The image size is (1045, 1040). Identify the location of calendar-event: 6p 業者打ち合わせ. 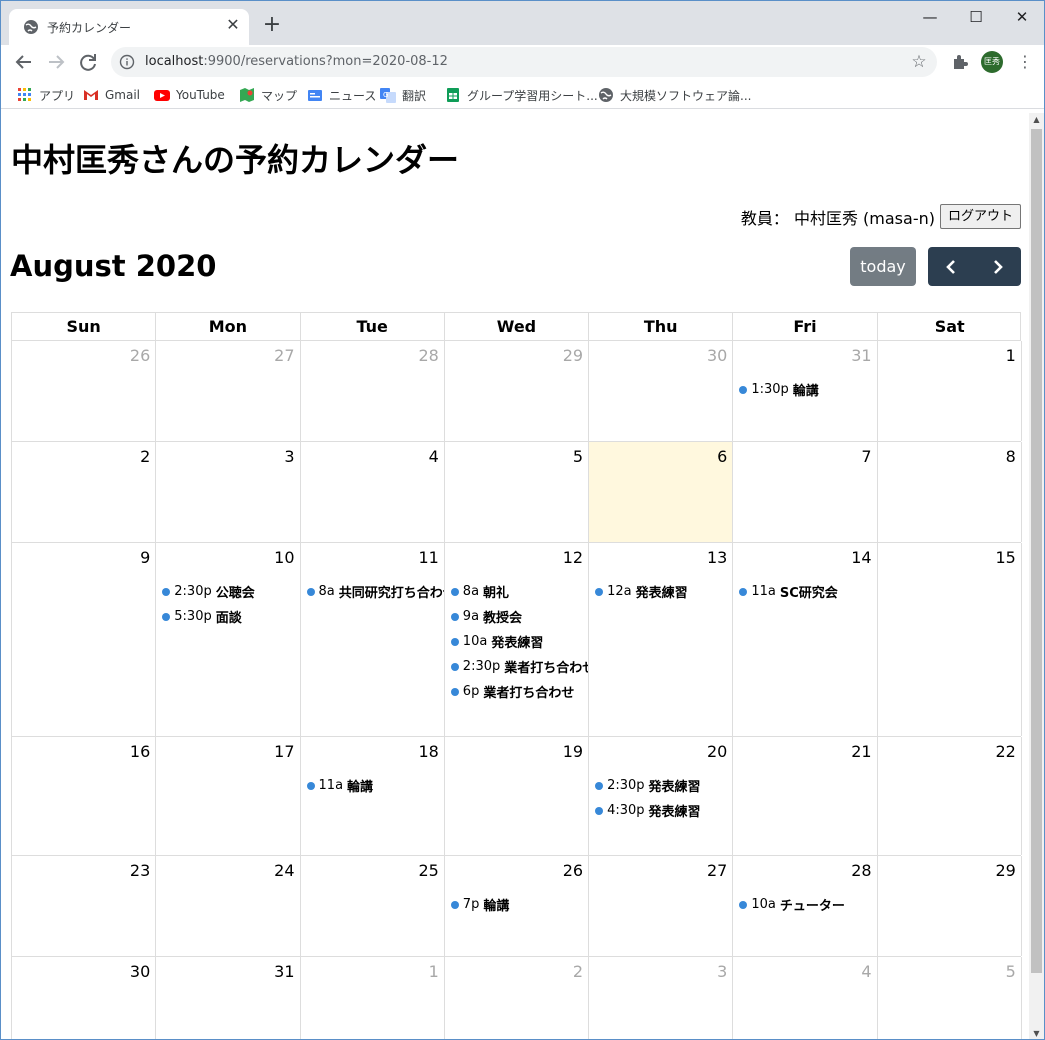
(519, 691).